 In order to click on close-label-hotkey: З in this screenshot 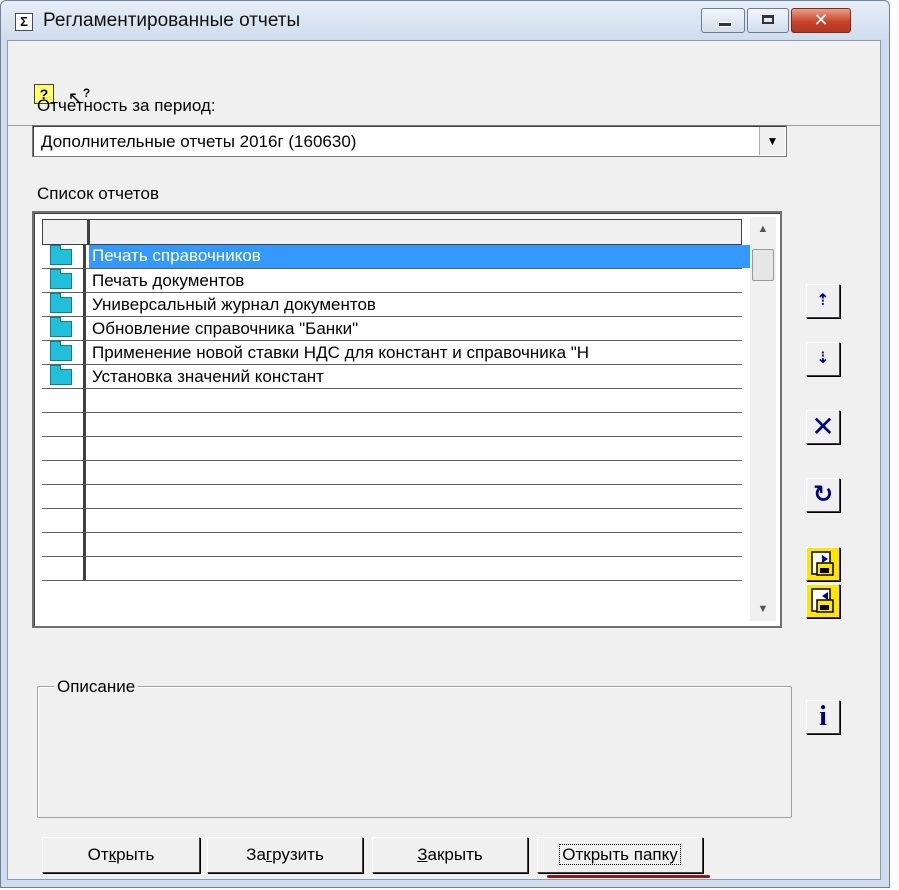, I will do `click(422, 854)`.